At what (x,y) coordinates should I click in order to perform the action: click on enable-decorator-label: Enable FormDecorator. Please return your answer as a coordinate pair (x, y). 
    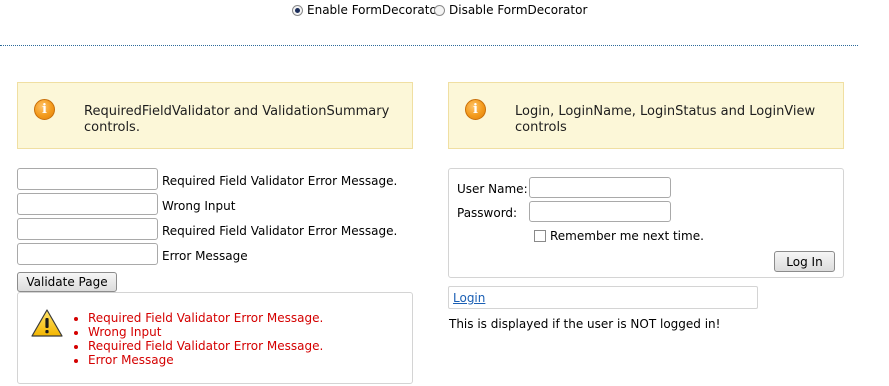
    Looking at the image, I should click on (374, 10).